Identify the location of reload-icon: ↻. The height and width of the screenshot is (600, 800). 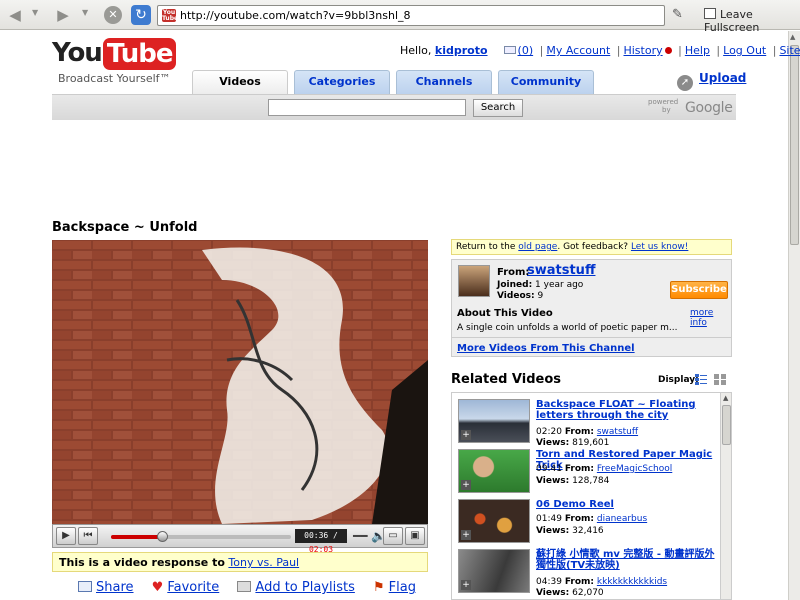
(141, 15).